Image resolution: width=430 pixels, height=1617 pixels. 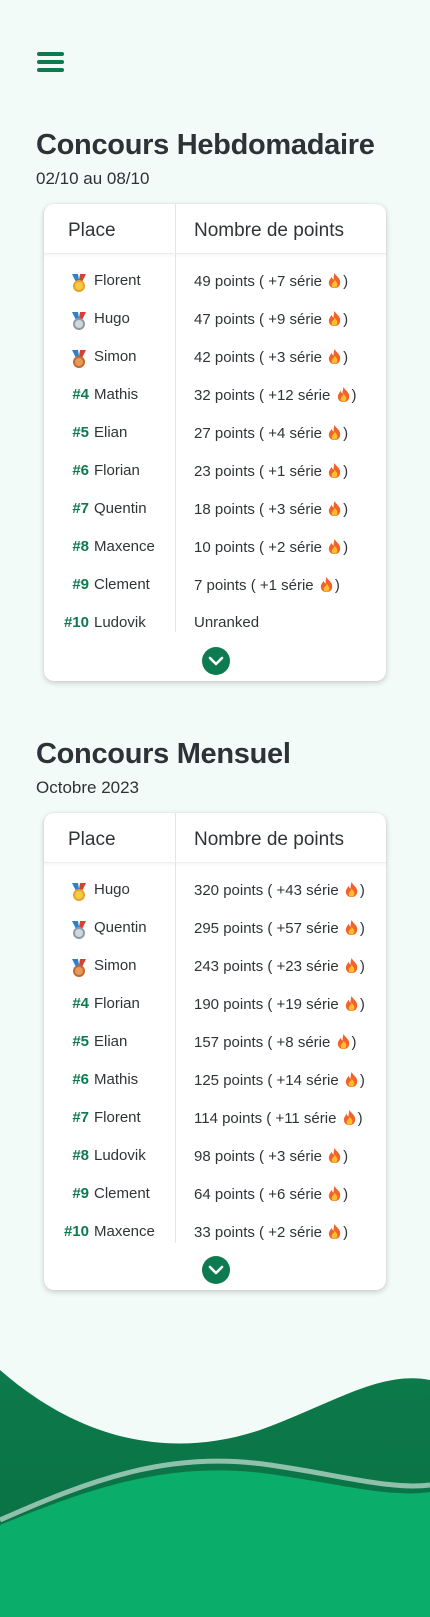 What do you see at coordinates (258, 319) in the screenshot?
I see `points-text: 47 points ( +9 série` at bounding box center [258, 319].